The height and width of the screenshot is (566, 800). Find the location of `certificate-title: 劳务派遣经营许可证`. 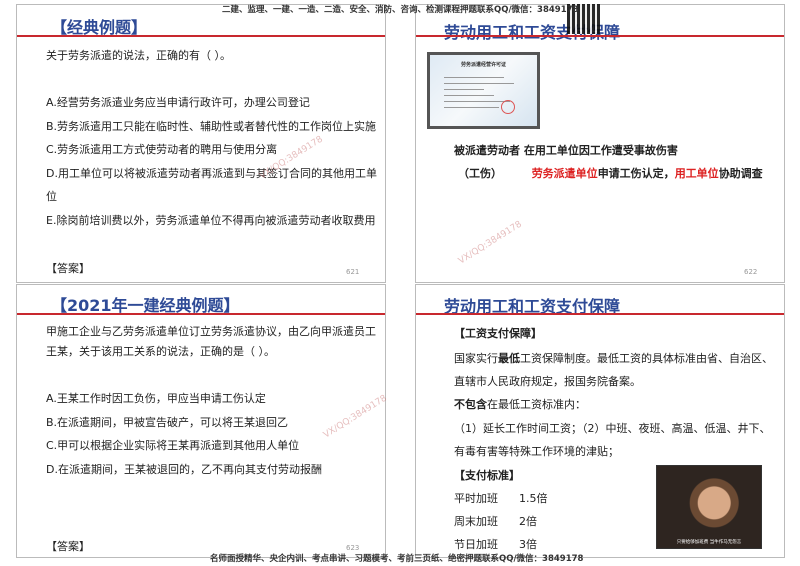

certificate-title: 劳务派遣经营许可证 is located at coordinates (483, 65).